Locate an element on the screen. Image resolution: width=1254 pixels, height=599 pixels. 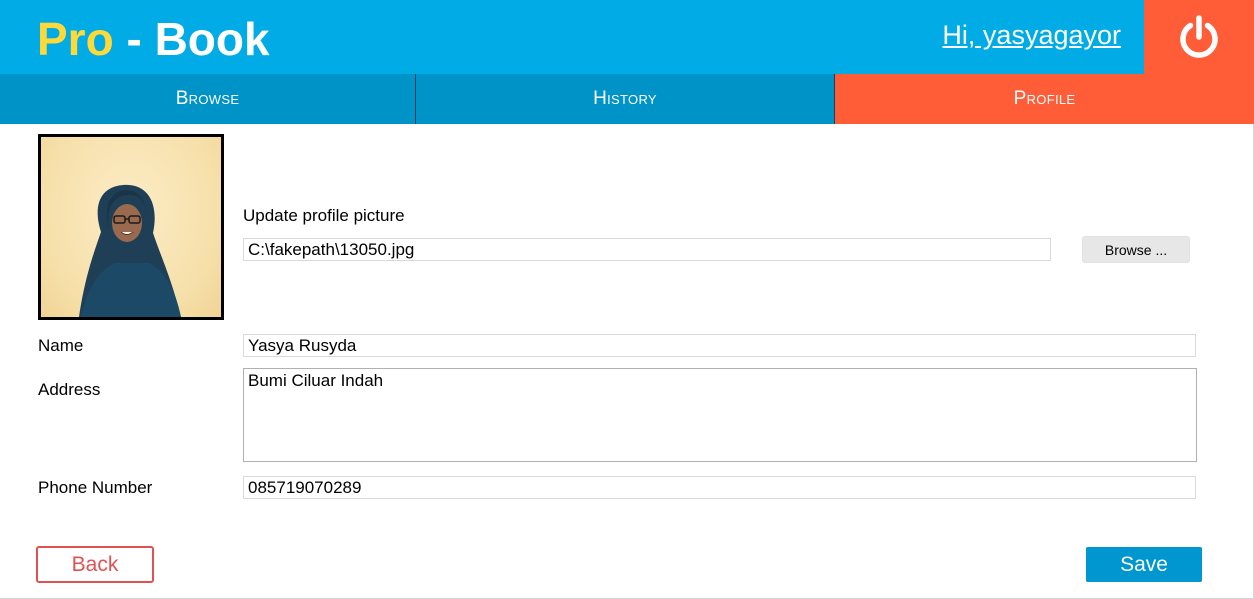
name-field is located at coordinates (719, 345).